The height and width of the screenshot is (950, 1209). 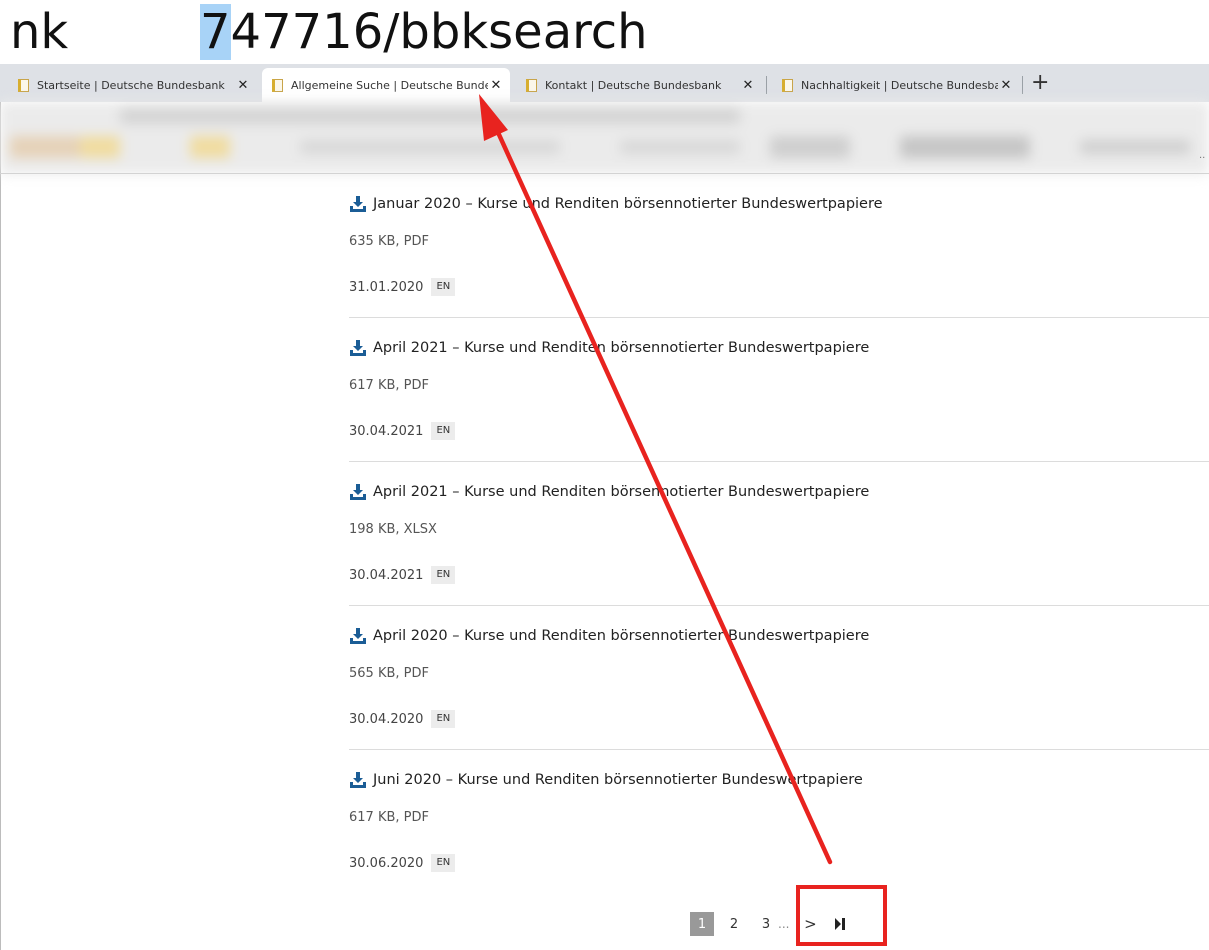 I want to click on address-text: 747716/bbksearch, so click(x=424, y=32).